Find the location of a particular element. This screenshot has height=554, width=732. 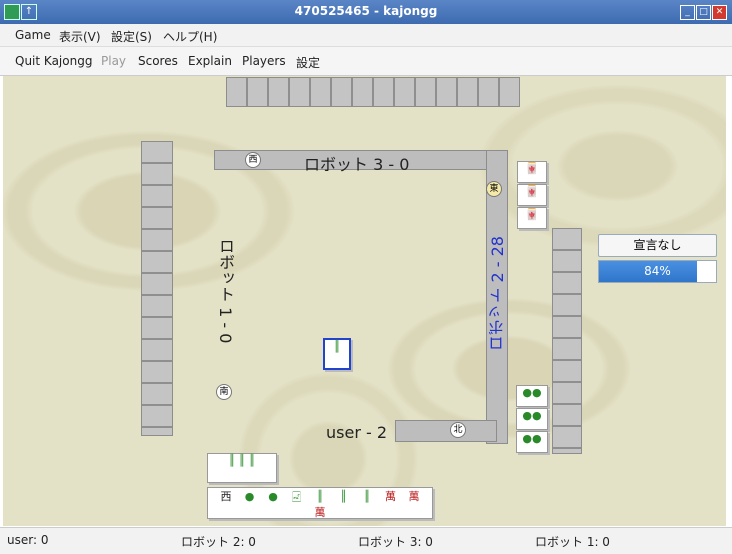

wind-disc-west-icon: 南 is located at coordinates (224, 392).